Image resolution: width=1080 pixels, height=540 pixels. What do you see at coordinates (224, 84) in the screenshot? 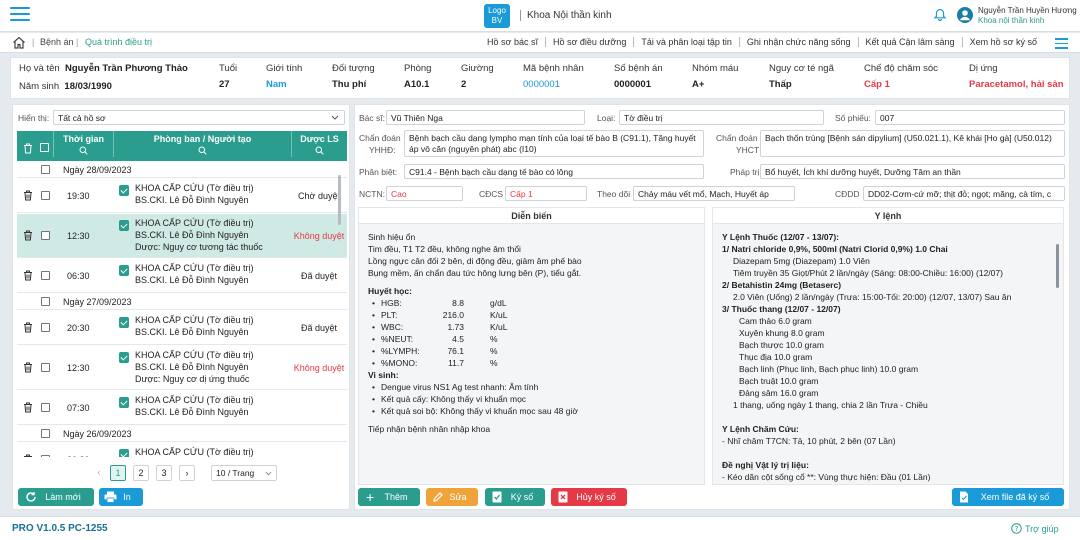
I see `patient-age: 27` at bounding box center [224, 84].